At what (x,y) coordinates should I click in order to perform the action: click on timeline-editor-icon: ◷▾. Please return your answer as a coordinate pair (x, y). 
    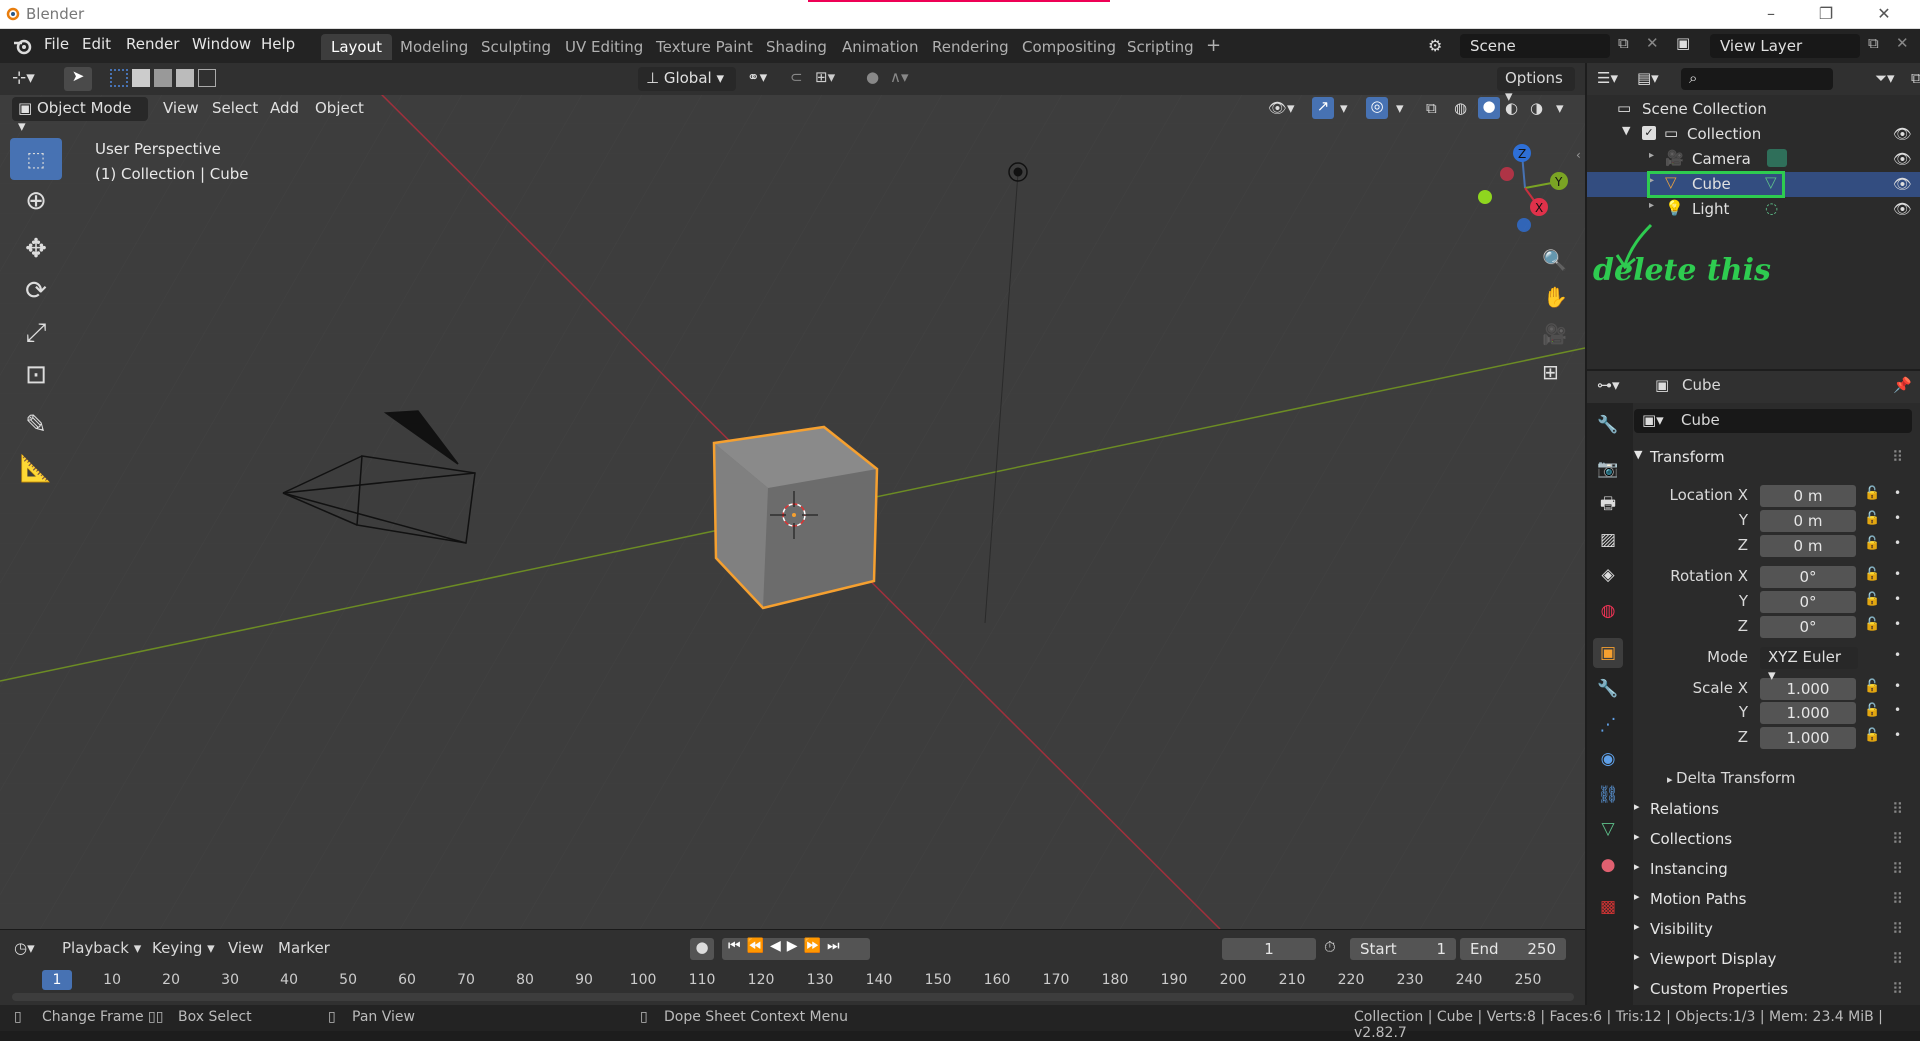
    Looking at the image, I should click on (24, 948).